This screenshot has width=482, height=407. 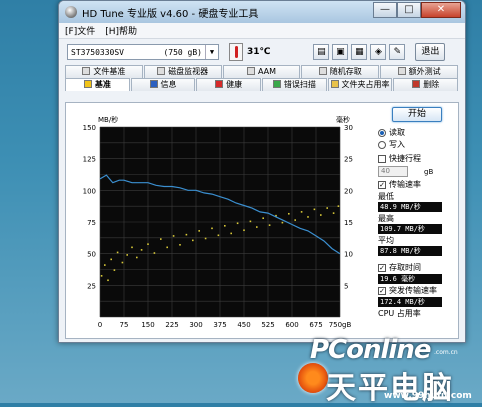 I want to click on tab-file-benchmark: 文件基准, so click(x=104, y=71).